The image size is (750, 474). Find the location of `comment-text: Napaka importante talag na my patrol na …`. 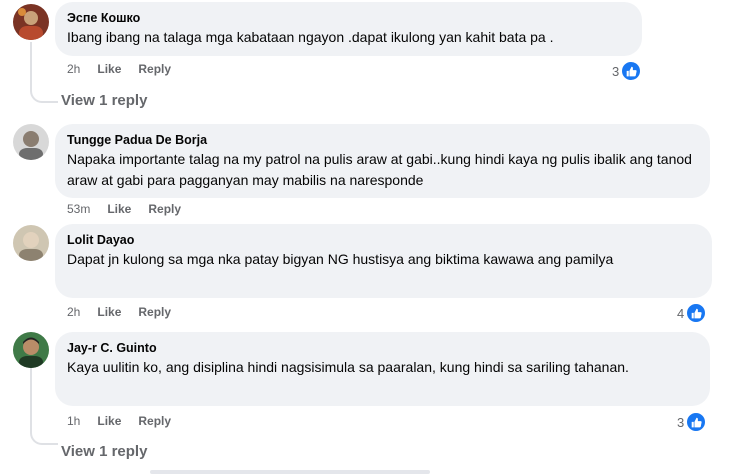

comment-text: Napaka importante talag na my patrol na … is located at coordinates (379, 169).